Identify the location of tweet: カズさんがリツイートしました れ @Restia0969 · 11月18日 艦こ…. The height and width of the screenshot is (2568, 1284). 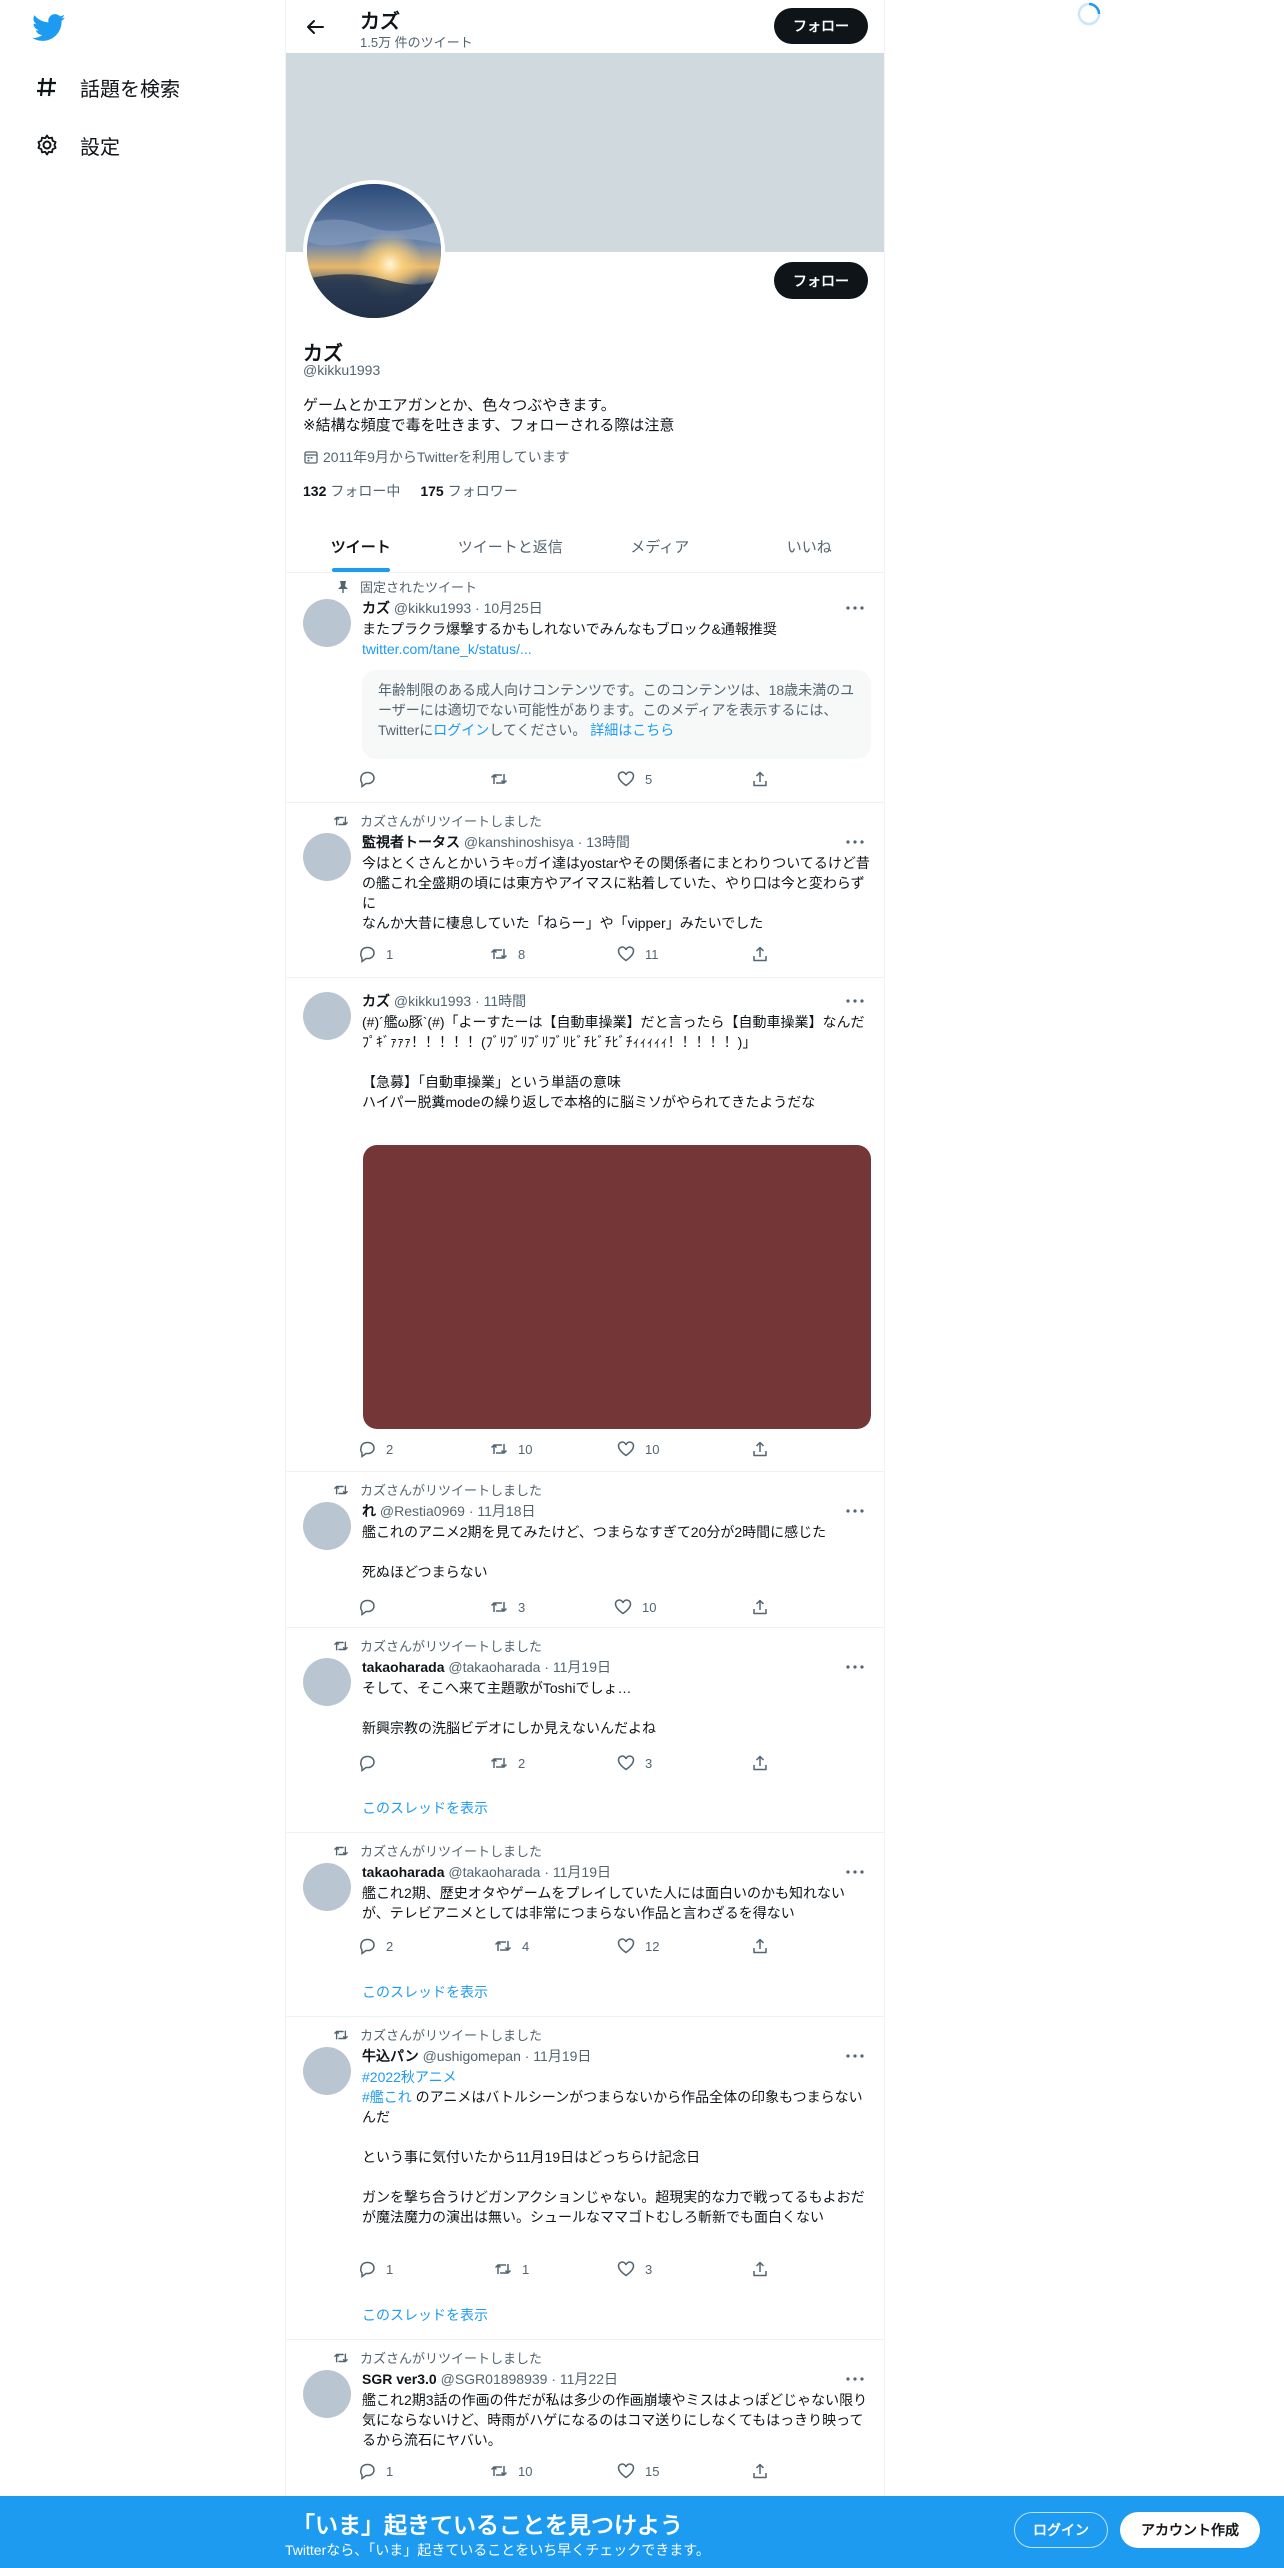
(585, 1550).